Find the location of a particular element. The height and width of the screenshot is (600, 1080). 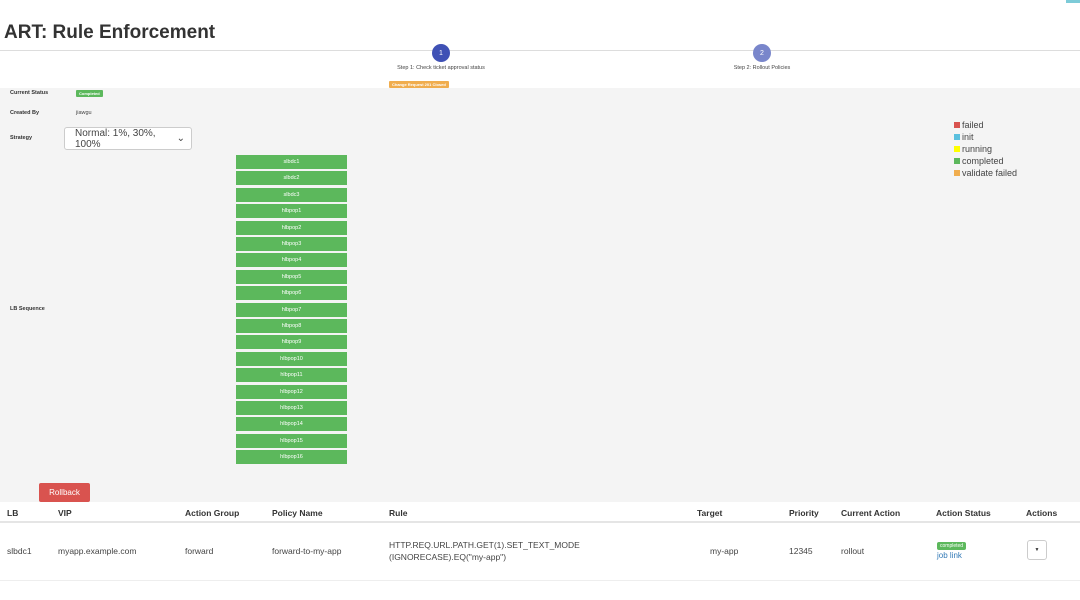

lb-sequence-item: hlbpop9 is located at coordinates (291, 342).